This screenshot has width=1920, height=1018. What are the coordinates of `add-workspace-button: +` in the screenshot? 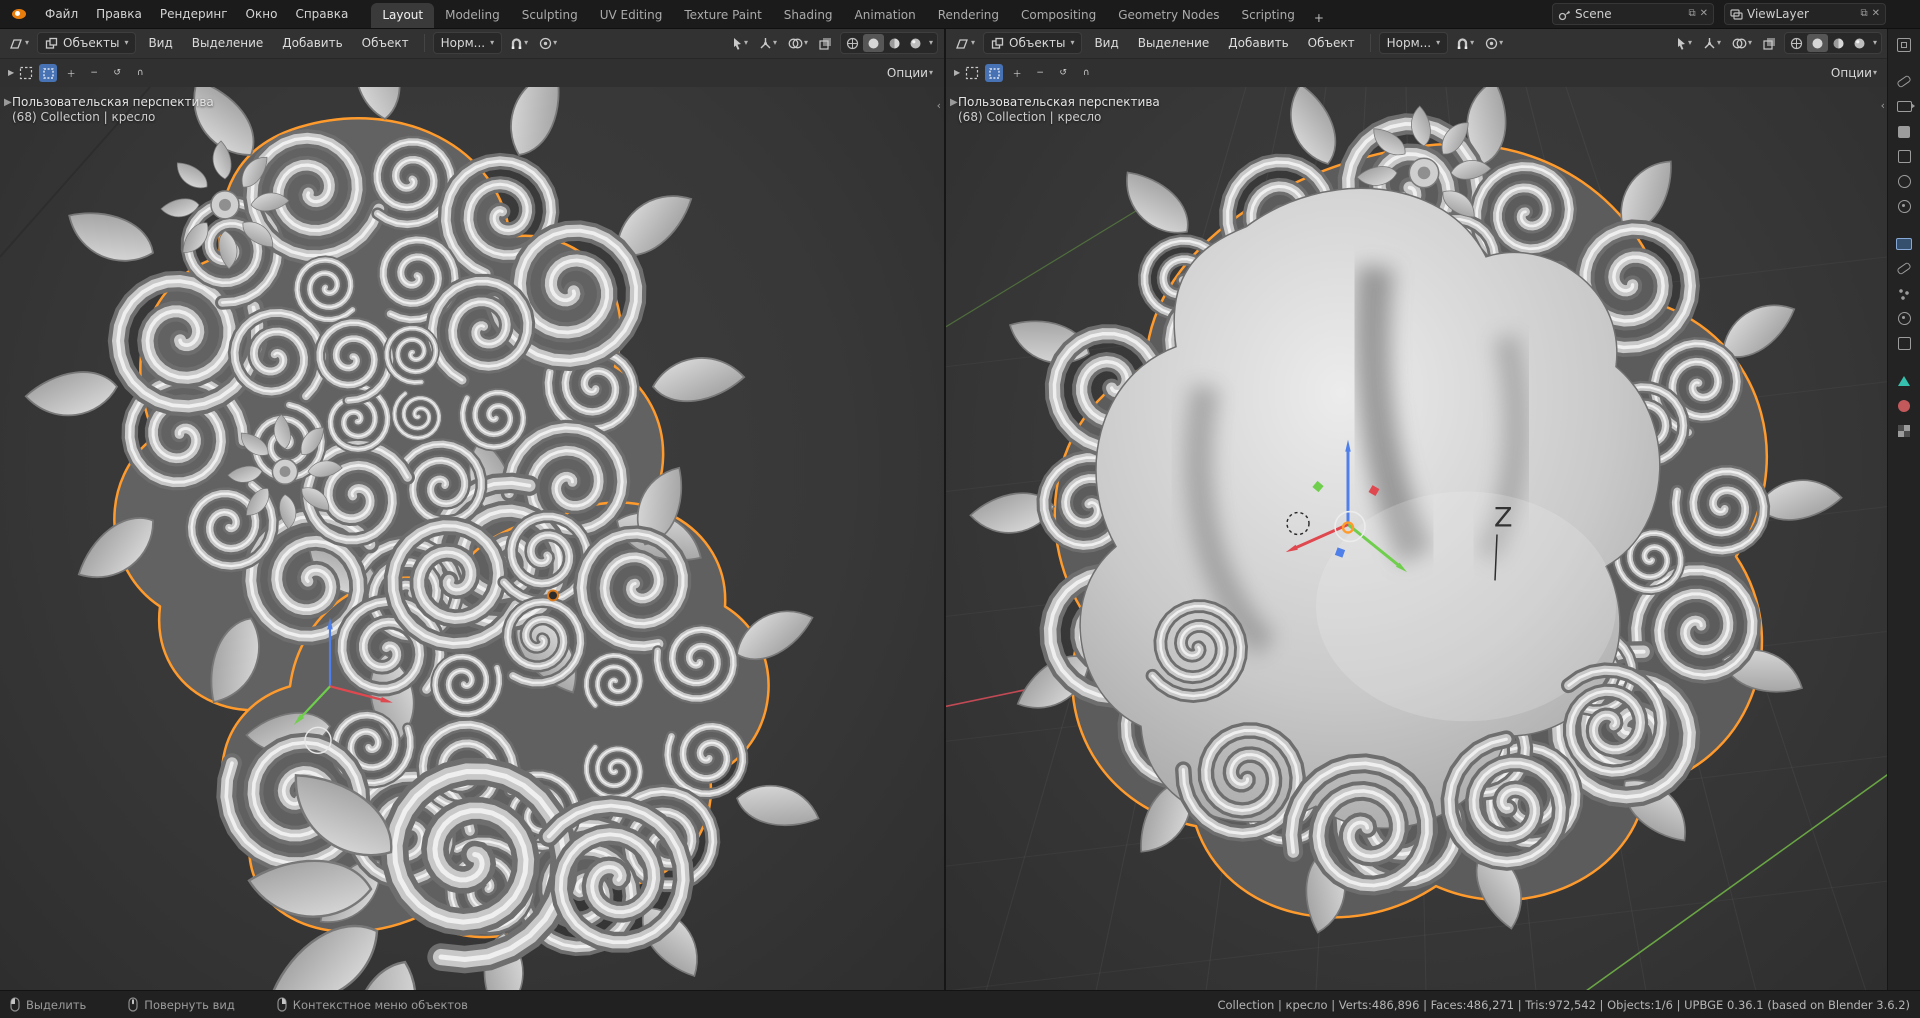 It's located at (1319, 18).